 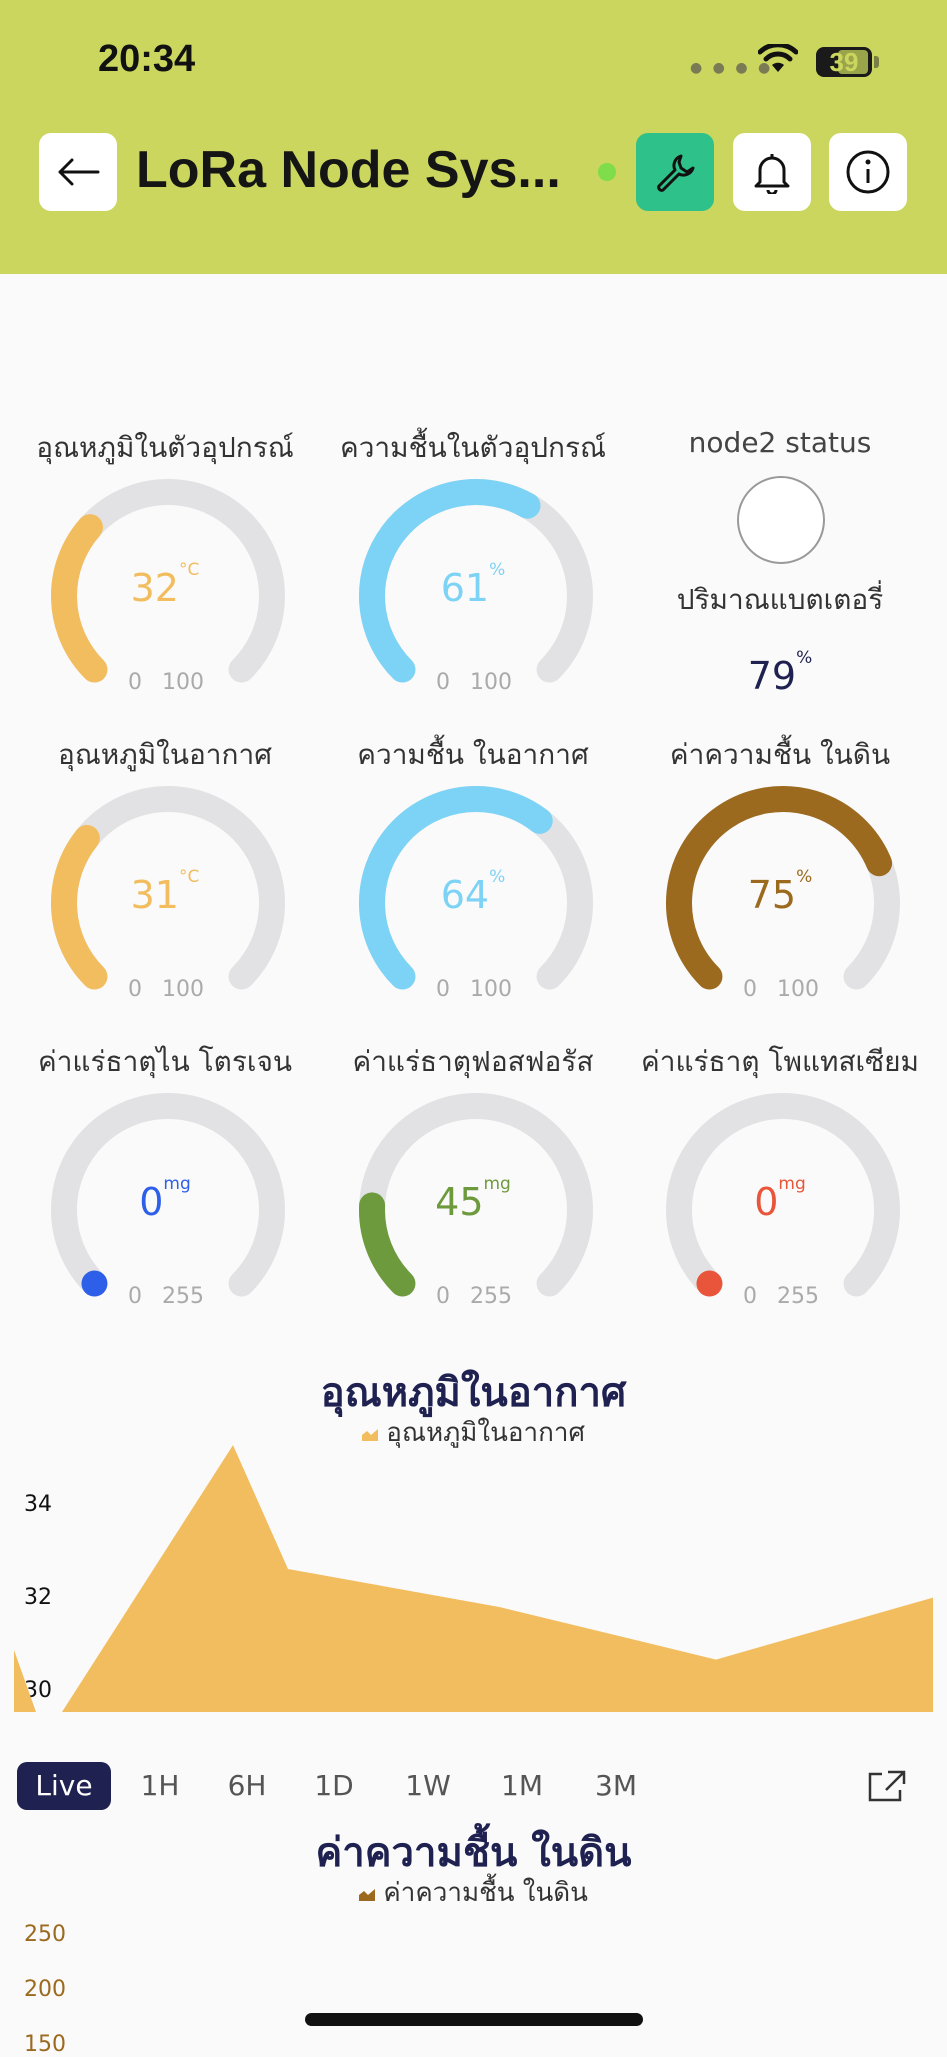 I want to click on info-icon, so click(x=868, y=172).